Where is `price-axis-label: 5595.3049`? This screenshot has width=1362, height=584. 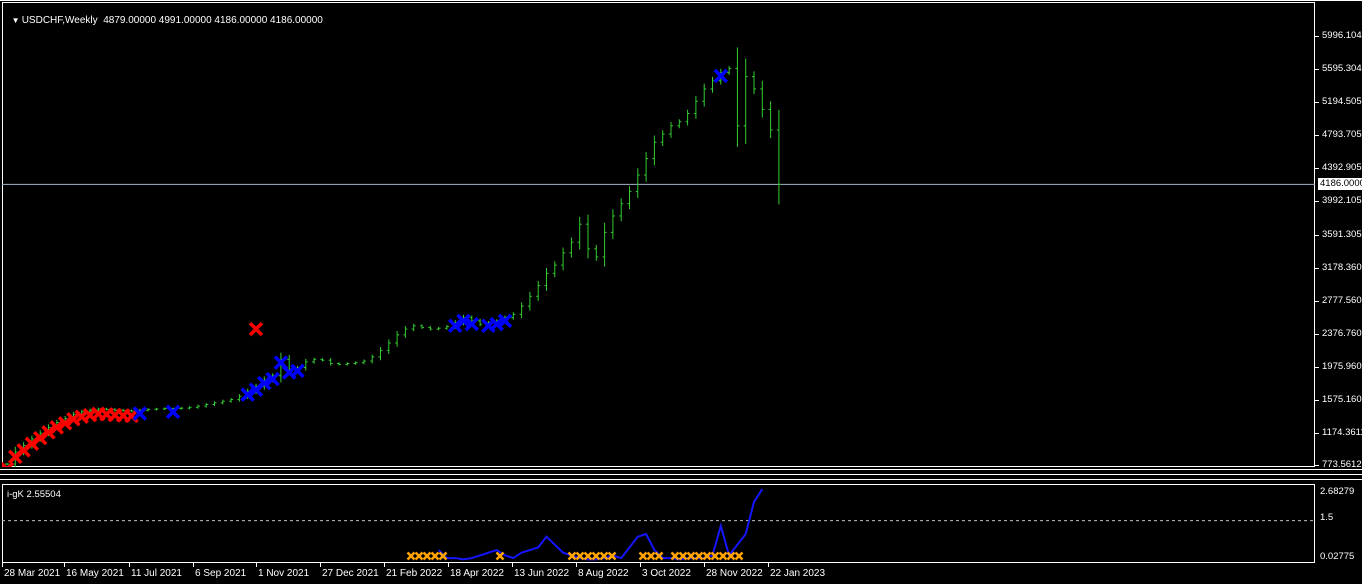
price-axis-label: 5595.3049 is located at coordinates (1342, 68).